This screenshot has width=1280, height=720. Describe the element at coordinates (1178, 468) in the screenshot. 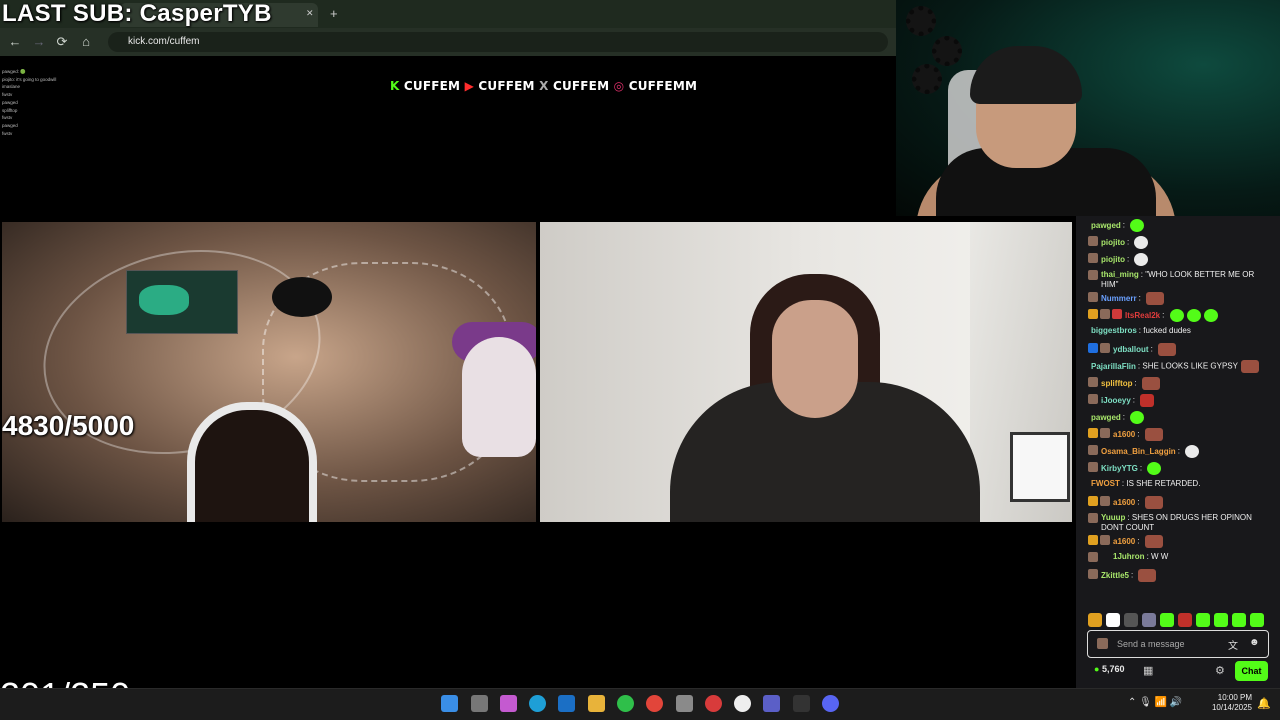

I see `chat-message: KirbyYTG:` at that location.